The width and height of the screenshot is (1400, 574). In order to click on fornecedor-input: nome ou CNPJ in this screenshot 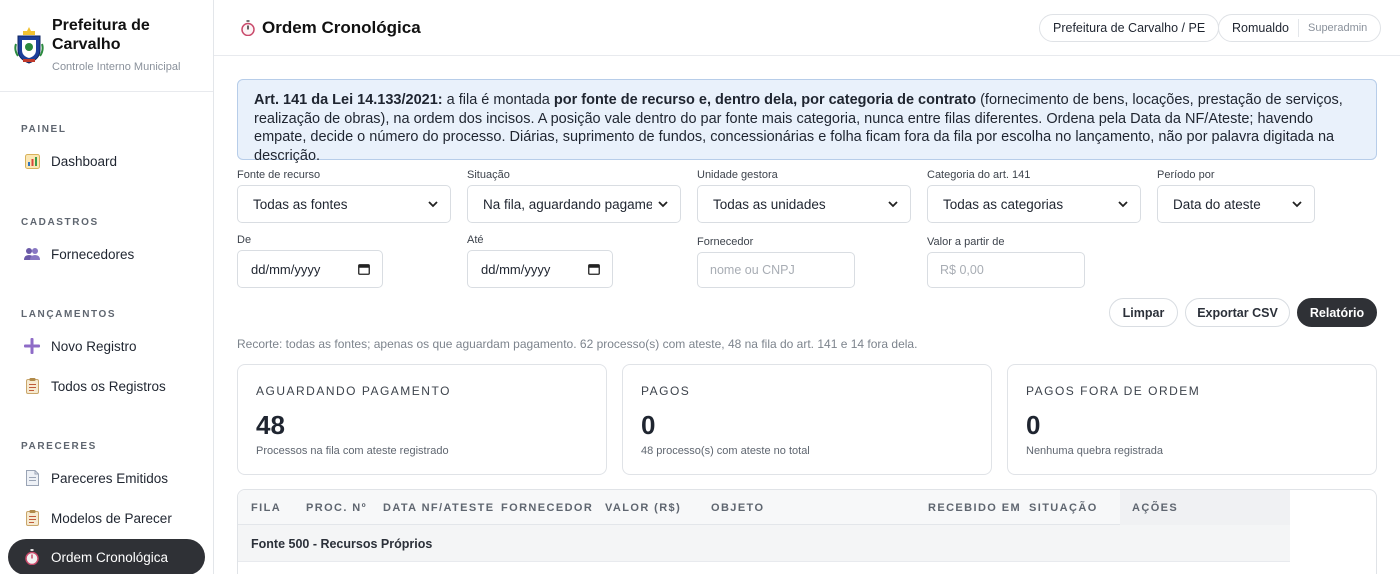, I will do `click(776, 270)`.